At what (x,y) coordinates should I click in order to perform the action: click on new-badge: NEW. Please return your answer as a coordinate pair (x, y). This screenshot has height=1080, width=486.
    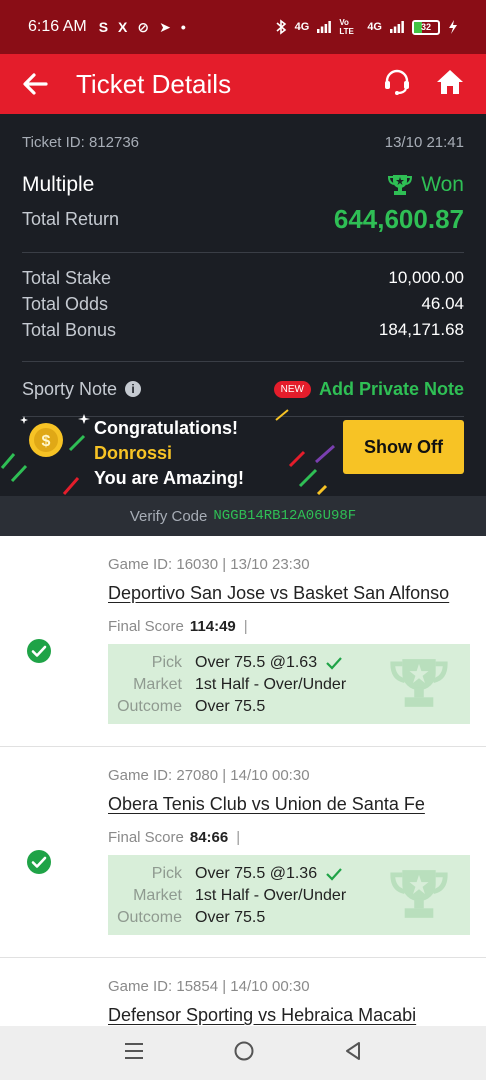
    Looking at the image, I should click on (292, 389).